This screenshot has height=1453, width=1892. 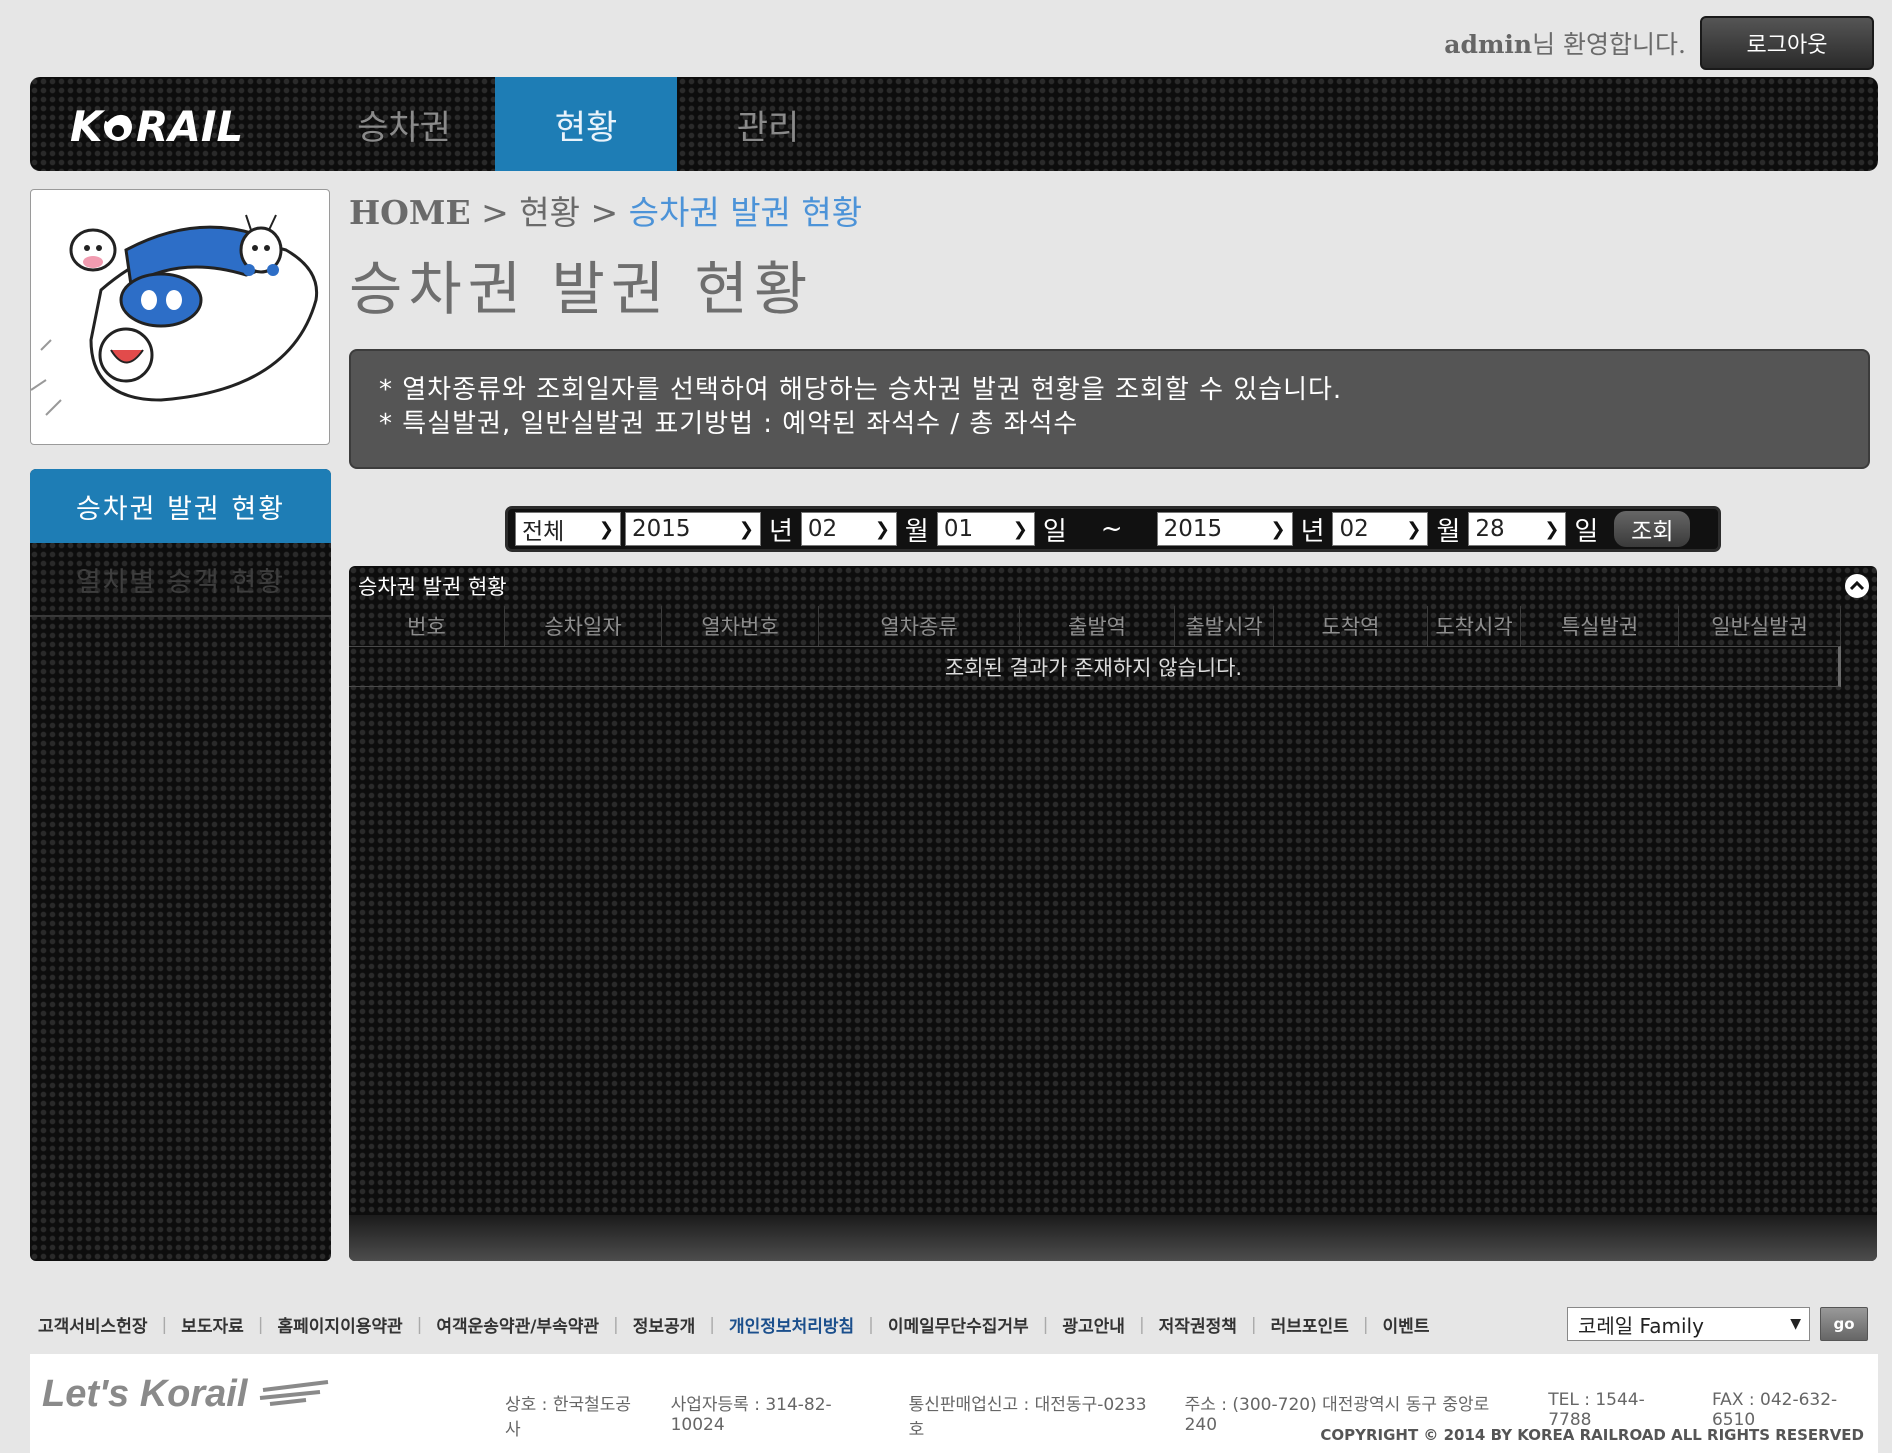 I want to click on nav-status: 현황, so click(x=586, y=124).